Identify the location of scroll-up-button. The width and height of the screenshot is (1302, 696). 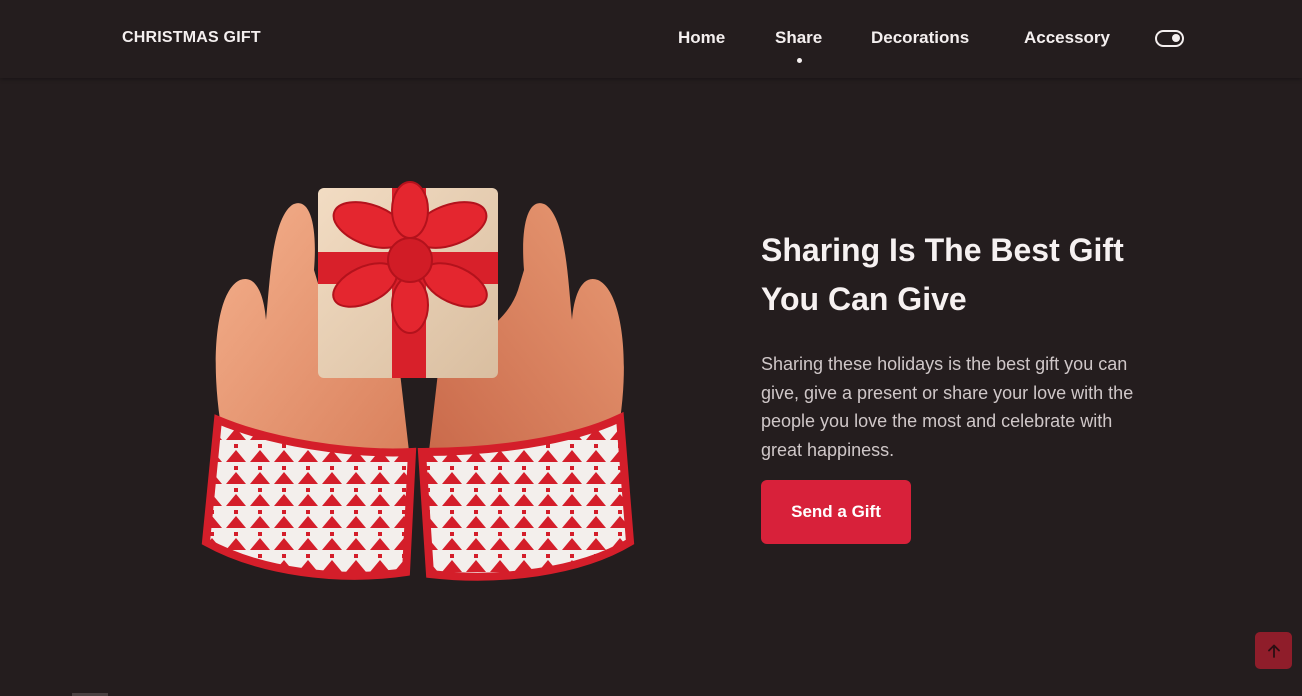
(1273, 650).